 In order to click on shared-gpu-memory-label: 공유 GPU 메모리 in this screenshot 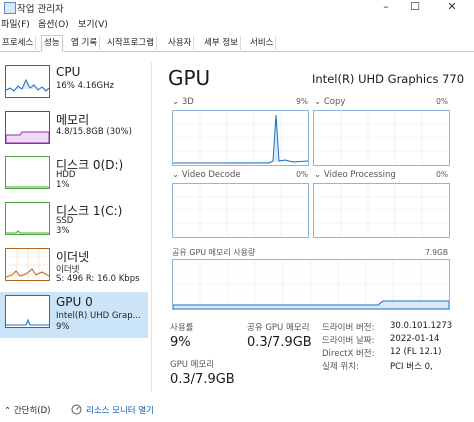, I will do `click(278, 328)`.